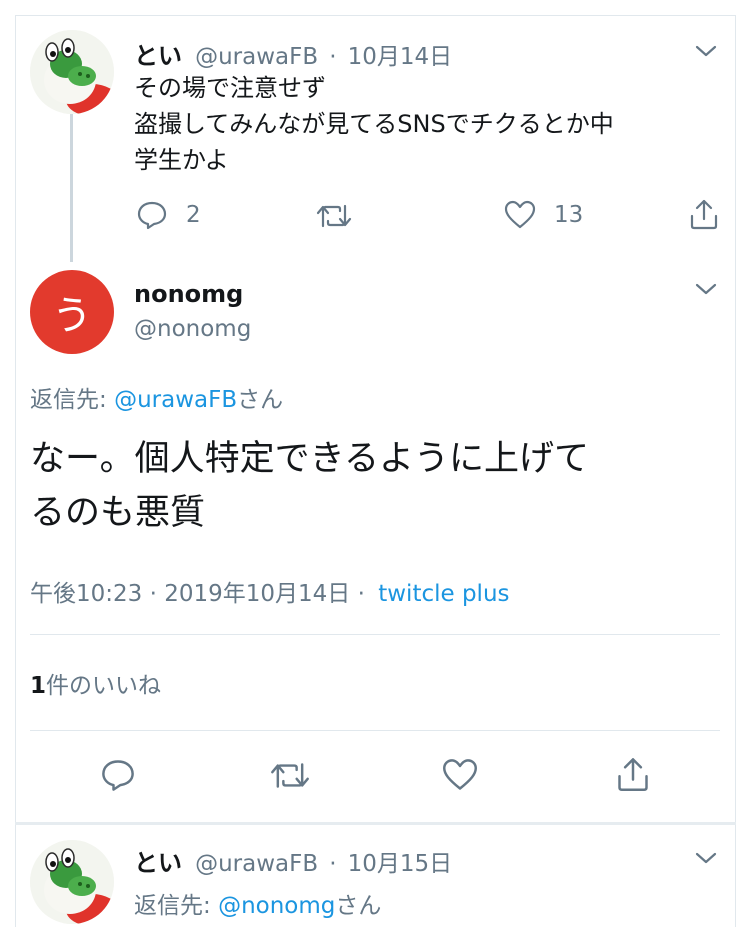 The image size is (750, 927). What do you see at coordinates (193, 215) in the screenshot?
I see `reply-count: 2` at bounding box center [193, 215].